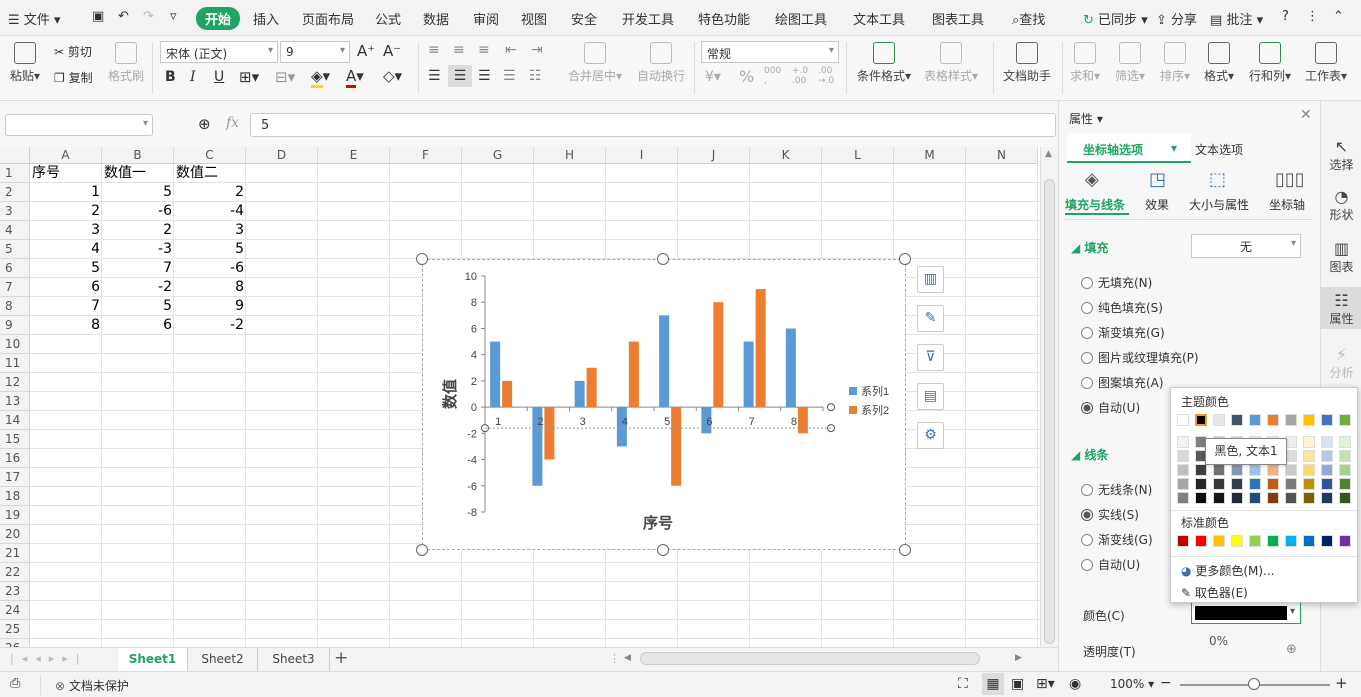 Image resolution: width=1361 pixels, height=697 pixels. What do you see at coordinates (1312, 16) in the screenshot?
I see `more-options-icon: ⋮` at bounding box center [1312, 16].